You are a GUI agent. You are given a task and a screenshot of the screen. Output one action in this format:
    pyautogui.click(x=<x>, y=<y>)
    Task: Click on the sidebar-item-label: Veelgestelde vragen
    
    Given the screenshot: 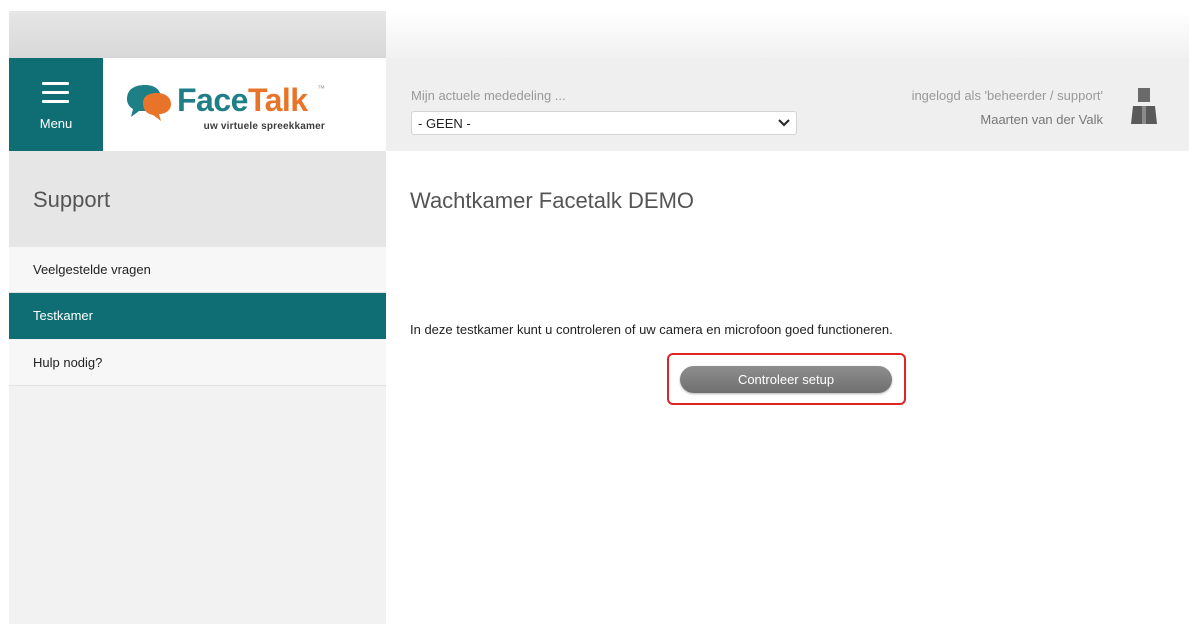 What is the action you would take?
    pyautogui.click(x=92, y=269)
    